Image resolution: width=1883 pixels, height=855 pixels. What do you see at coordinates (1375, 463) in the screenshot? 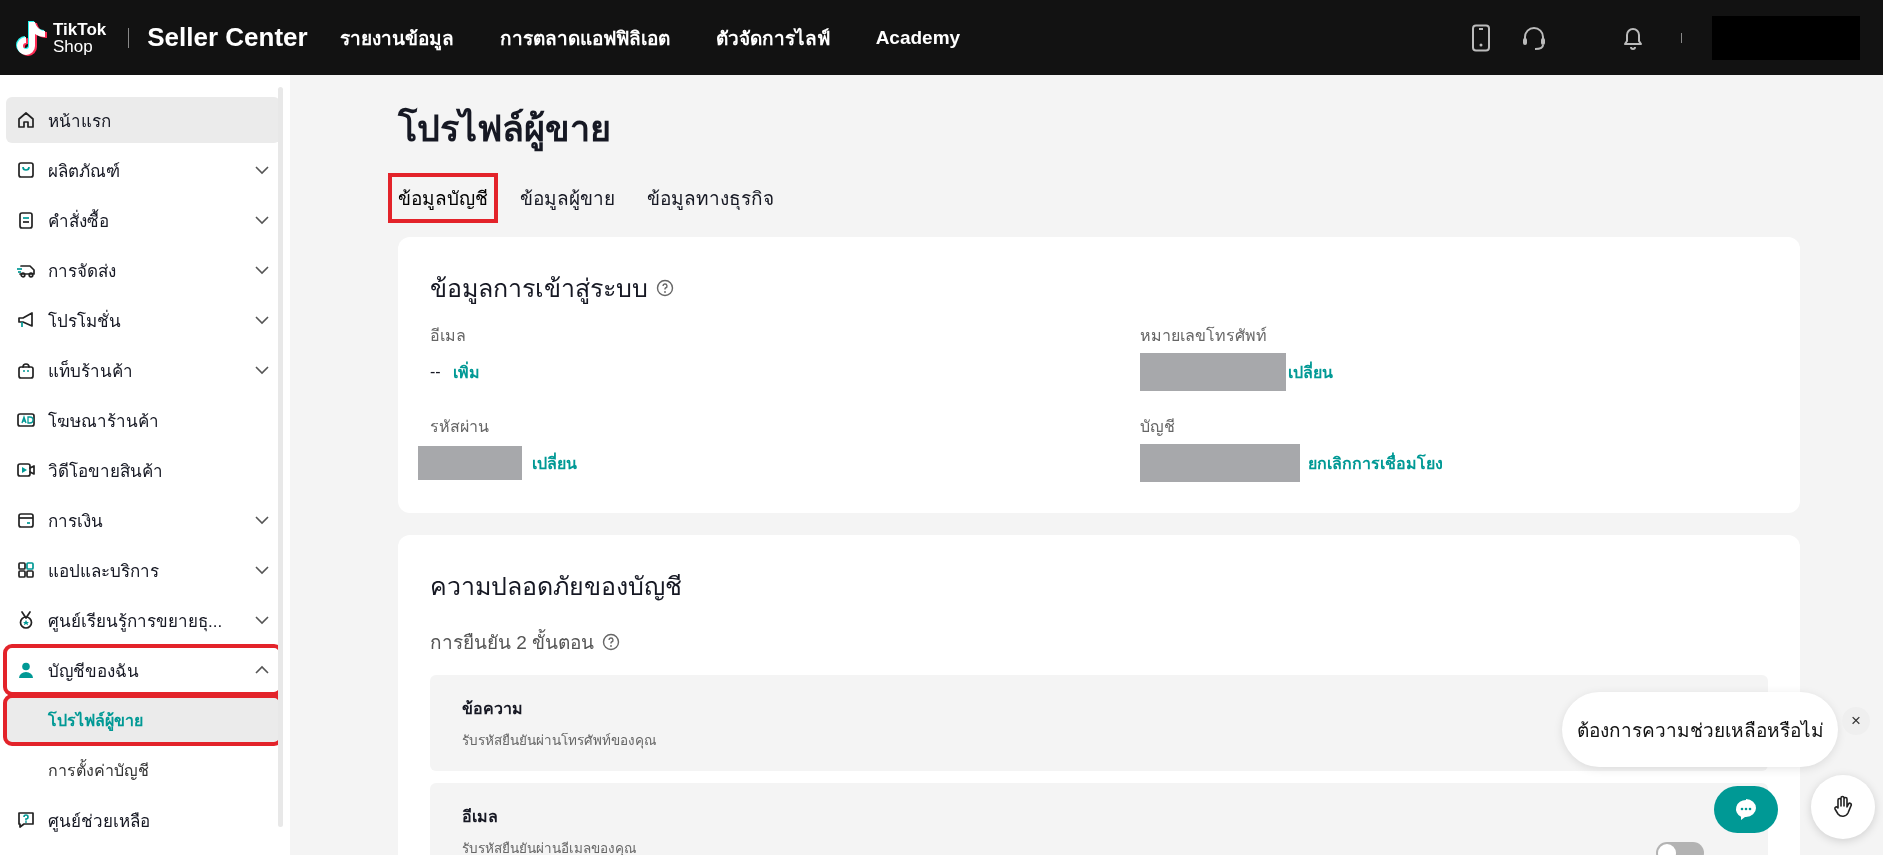
I see `action-link: ยกเลิกการเชื่อมโยง` at bounding box center [1375, 463].